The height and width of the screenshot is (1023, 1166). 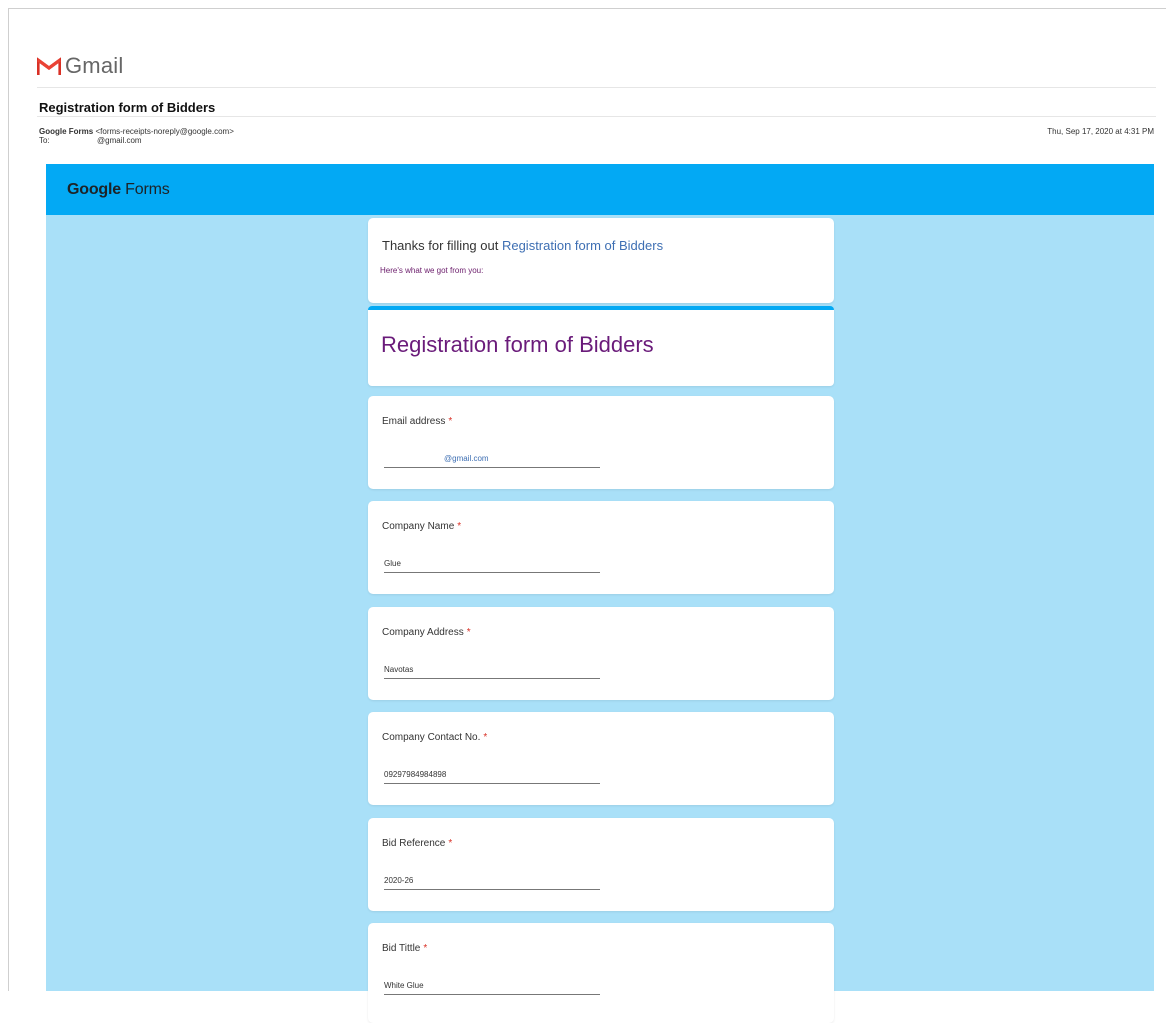 What do you see at coordinates (435, 737) in the screenshot?
I see `question-label: Company Contact No. *` at bounding box center [435, 737].